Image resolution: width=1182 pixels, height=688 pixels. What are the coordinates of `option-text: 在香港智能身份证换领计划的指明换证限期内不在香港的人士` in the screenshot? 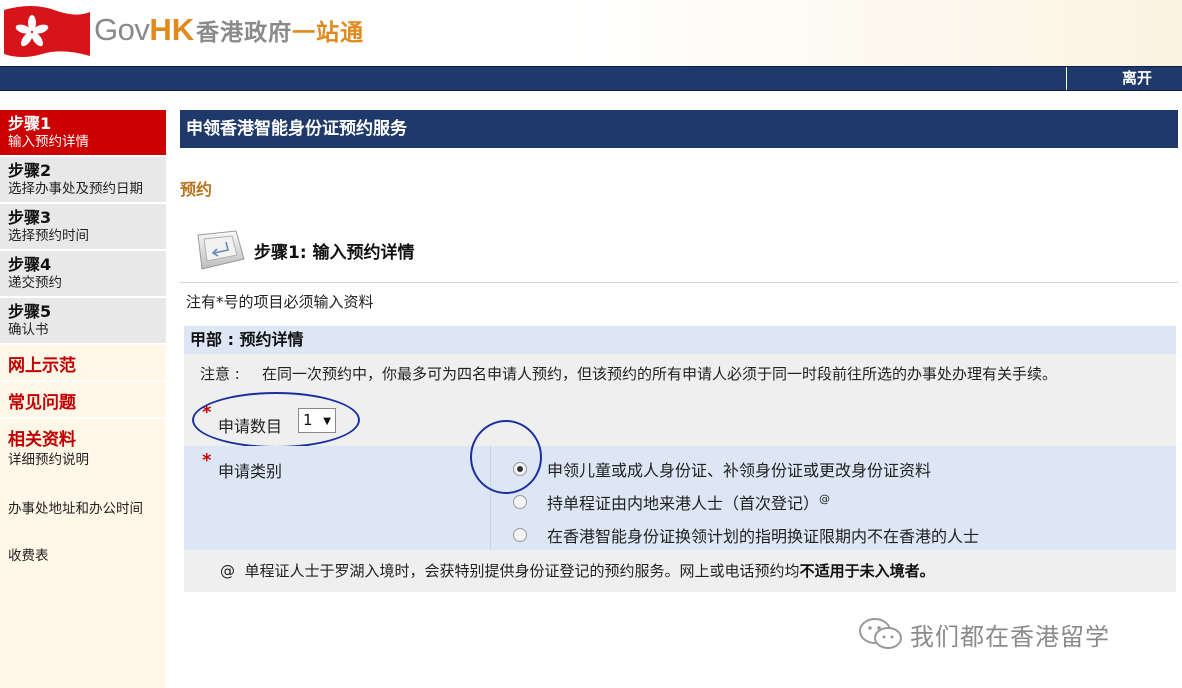 It's located at (763, 536).